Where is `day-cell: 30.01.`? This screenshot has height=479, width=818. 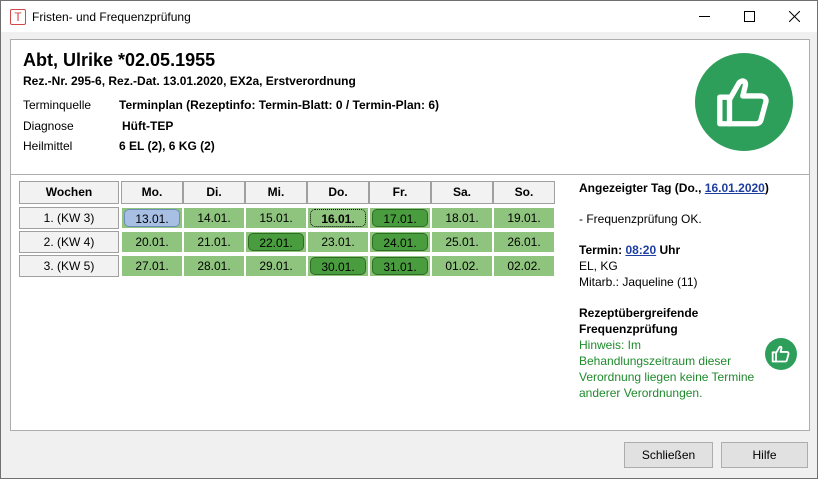 day-cell: 30.01. is located at coordinates (338, 266).